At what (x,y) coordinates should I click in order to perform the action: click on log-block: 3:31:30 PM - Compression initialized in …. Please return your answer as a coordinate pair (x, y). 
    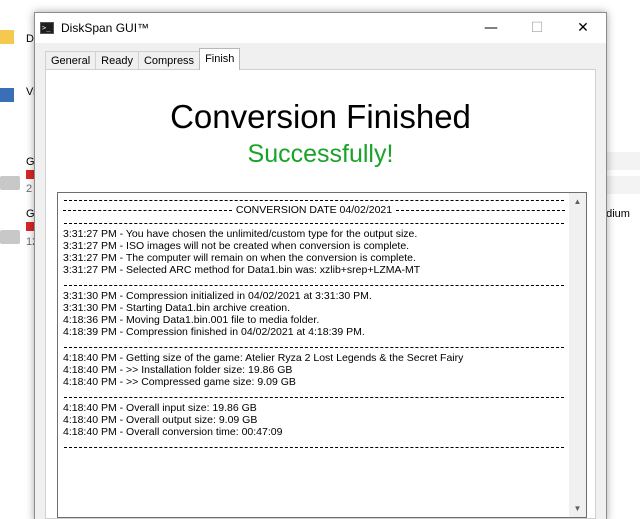
    Looking at the image, I should click on (314, 314).